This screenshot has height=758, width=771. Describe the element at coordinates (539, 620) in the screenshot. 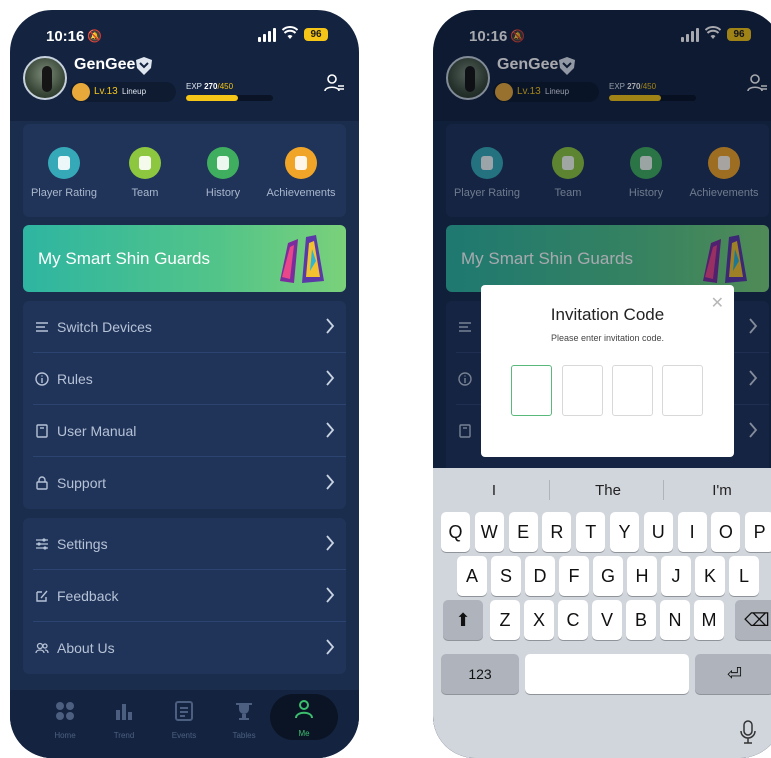

I see `key-x: X` at that location.